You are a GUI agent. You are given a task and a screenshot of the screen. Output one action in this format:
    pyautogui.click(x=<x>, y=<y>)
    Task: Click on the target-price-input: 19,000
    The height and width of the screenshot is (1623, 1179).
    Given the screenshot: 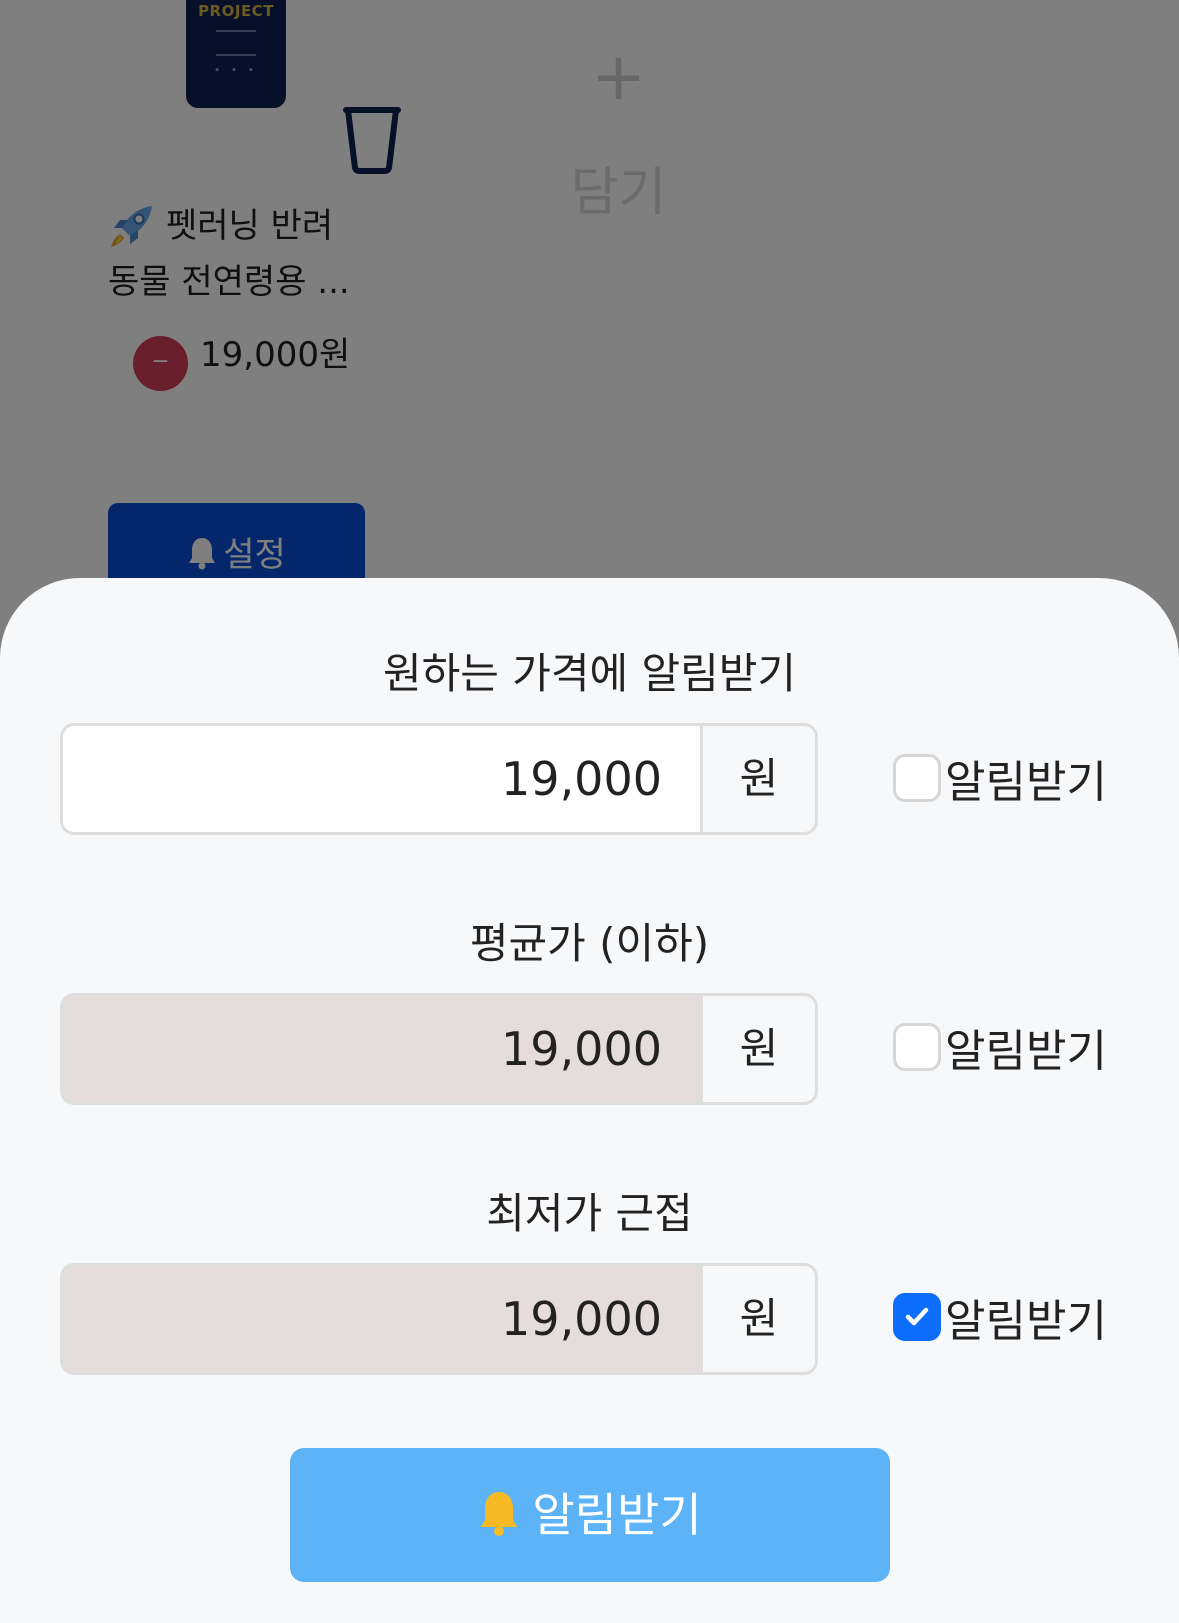 What is the action you would take?
    pyautogui.click(x=381, y=779)
    